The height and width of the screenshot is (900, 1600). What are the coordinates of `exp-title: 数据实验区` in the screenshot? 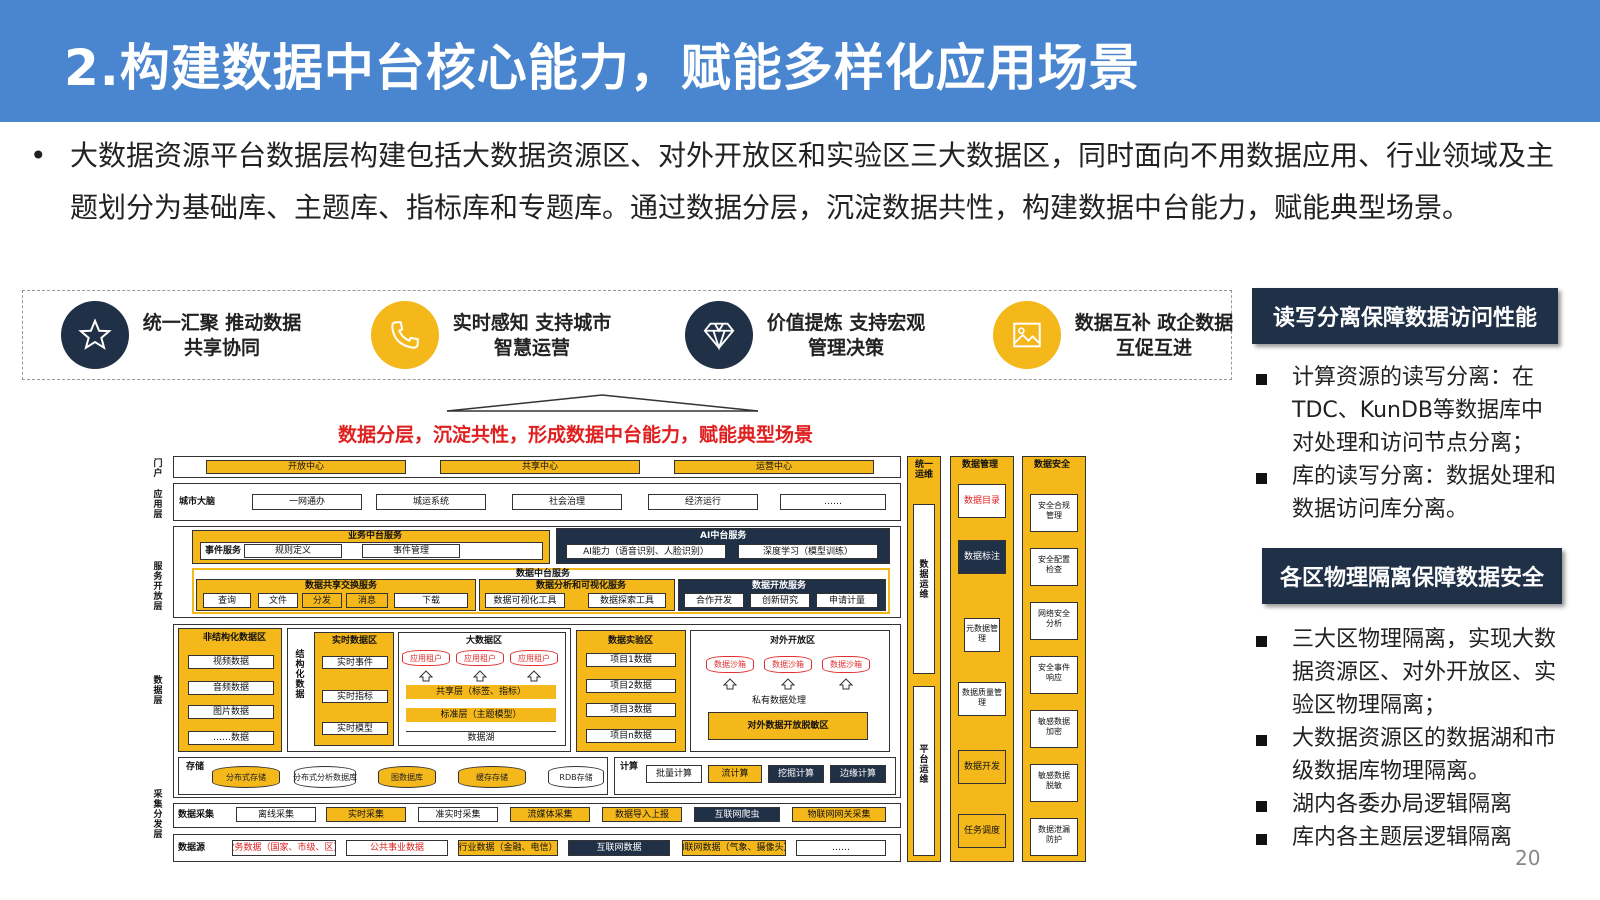 It's located at (631, 641).